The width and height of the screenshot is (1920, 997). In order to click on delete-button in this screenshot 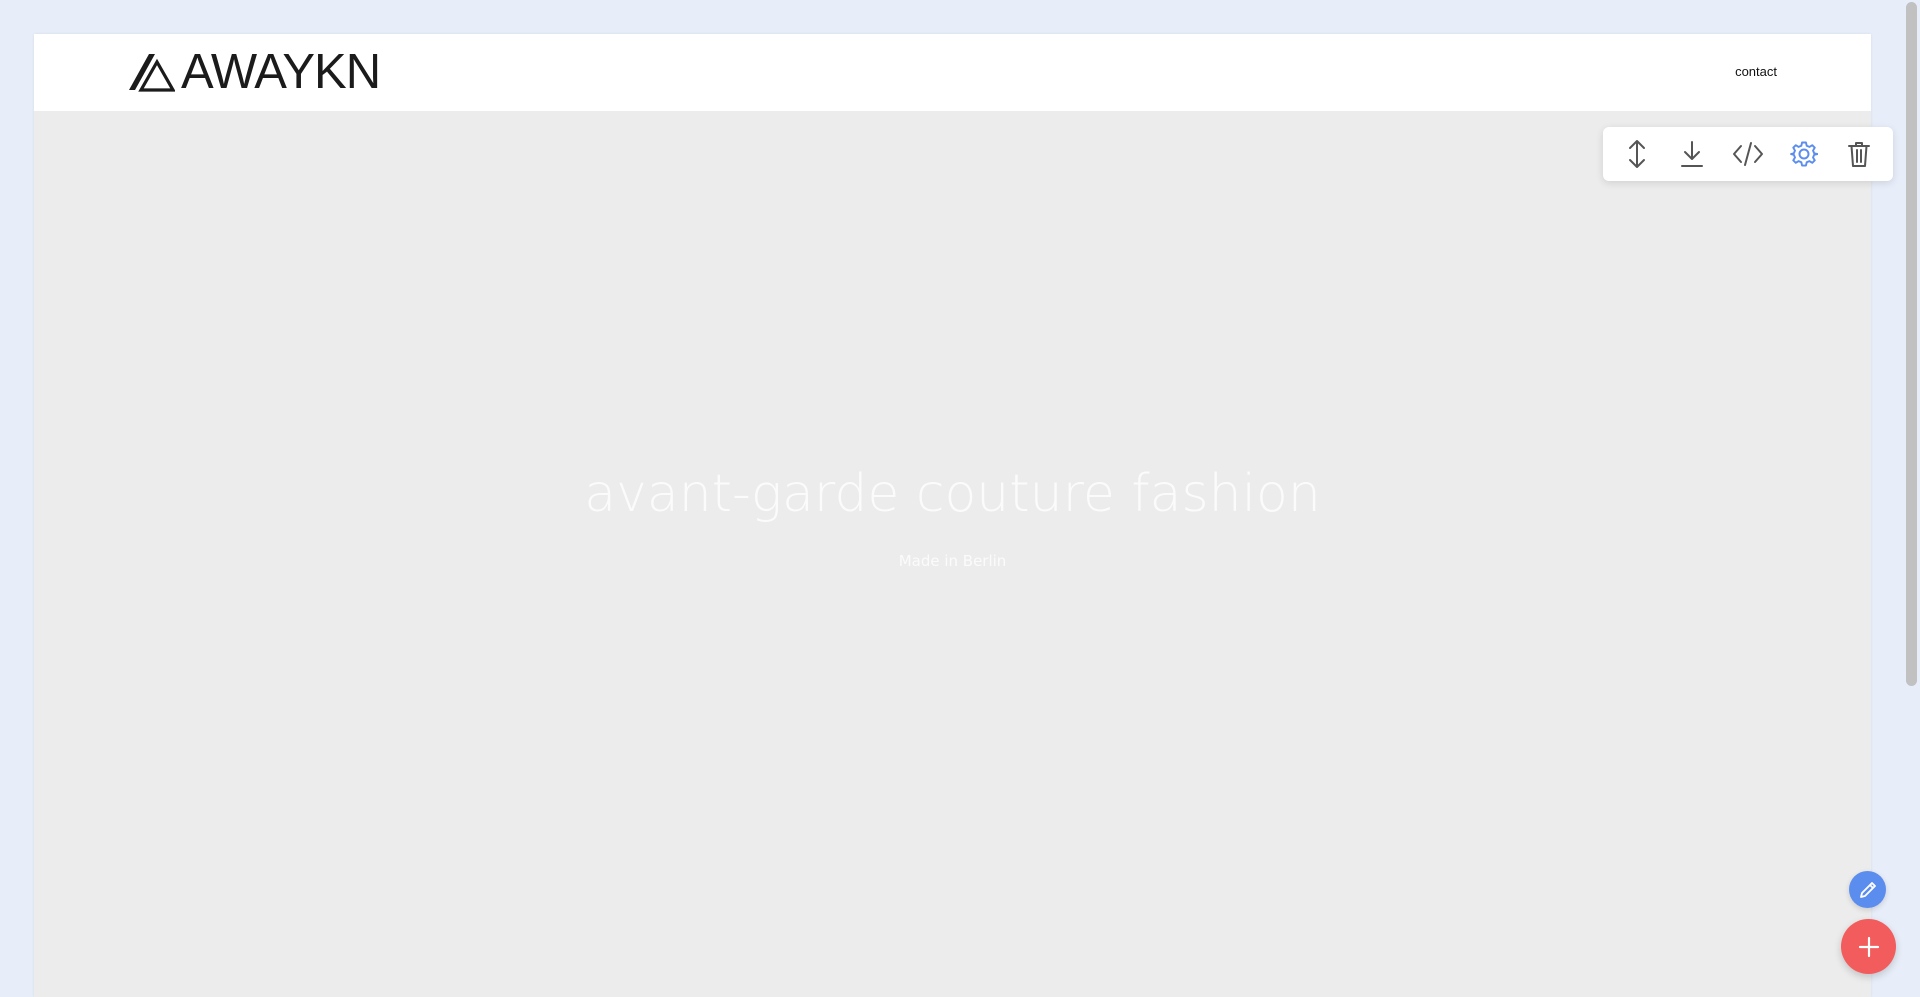, I will do `click(1859, 154)`.